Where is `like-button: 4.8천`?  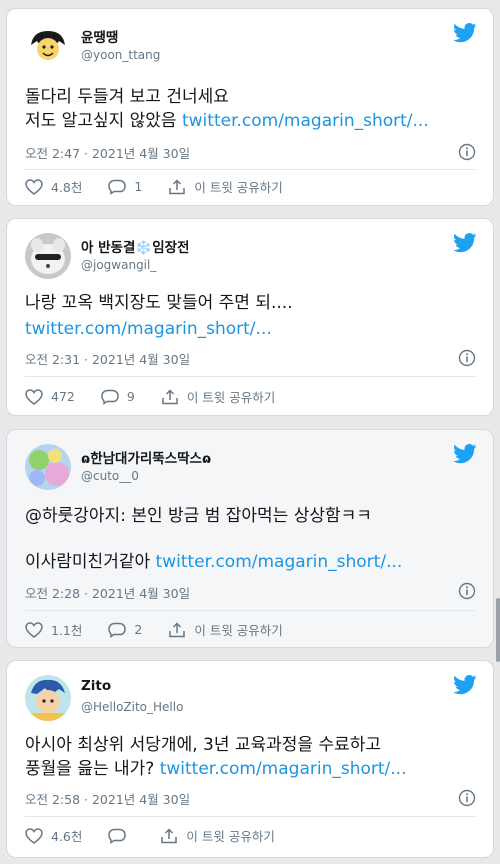
like-button: 4.8천 is located at coordinates (53, 186).